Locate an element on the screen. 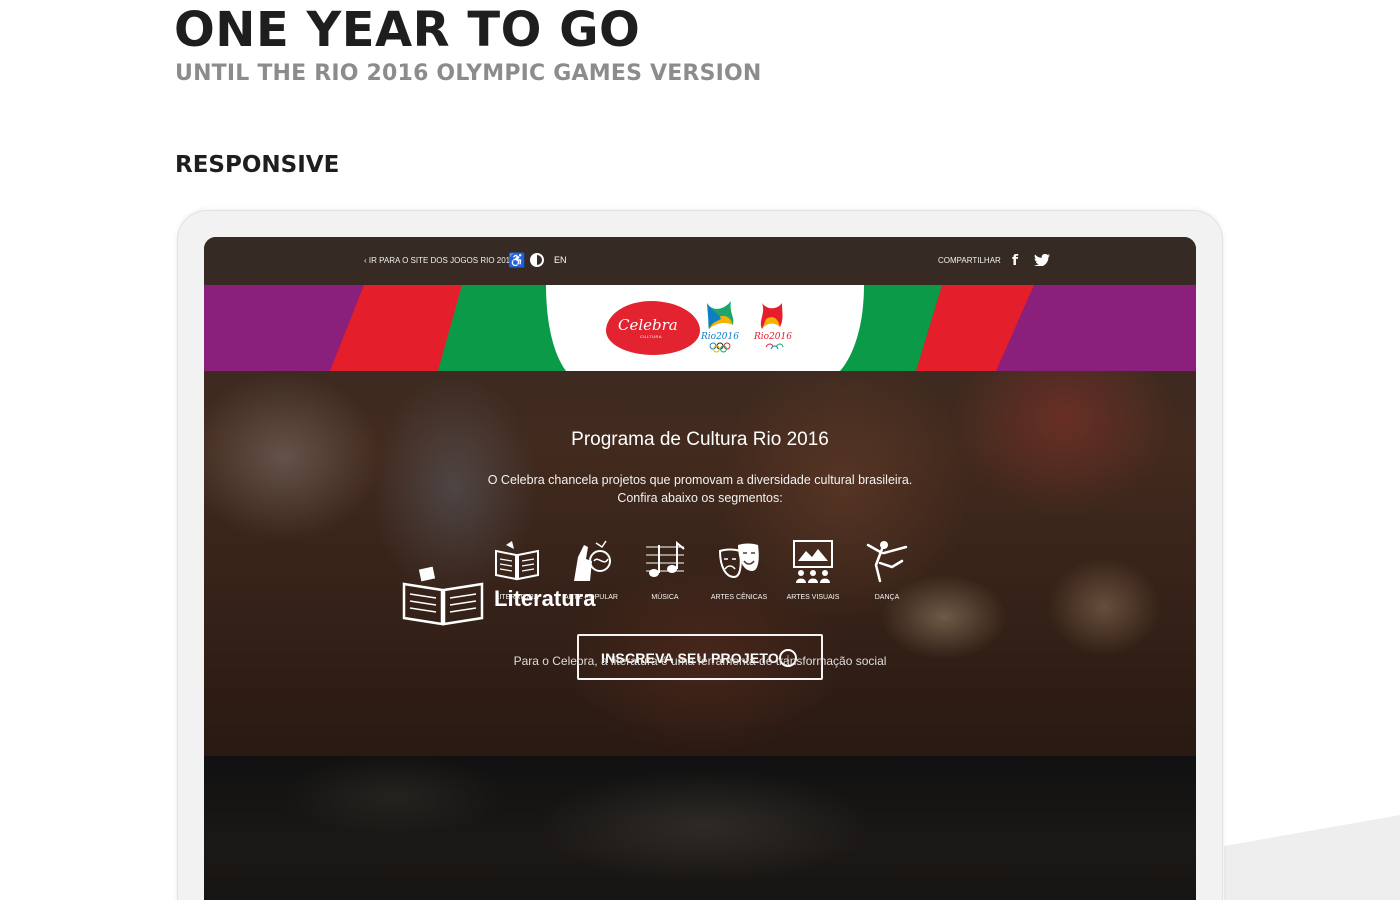 The height and width of the screenshot is (900, 1400). dance-icon is located at coordinates (887, 562).